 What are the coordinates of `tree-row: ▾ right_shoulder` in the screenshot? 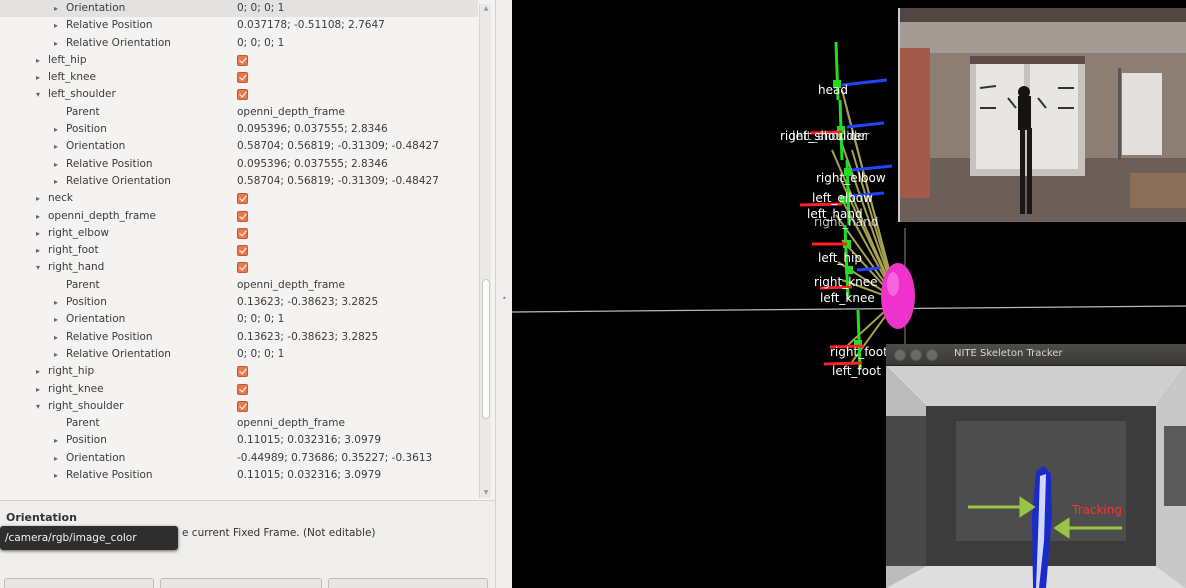 It's located at (239, 406).